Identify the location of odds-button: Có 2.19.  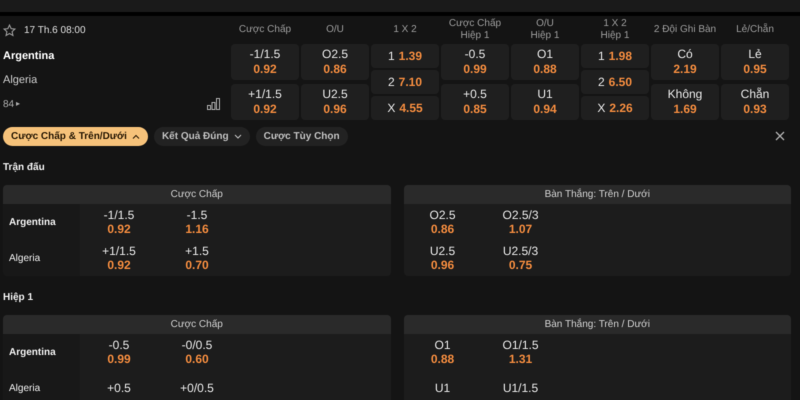
(685, 62).